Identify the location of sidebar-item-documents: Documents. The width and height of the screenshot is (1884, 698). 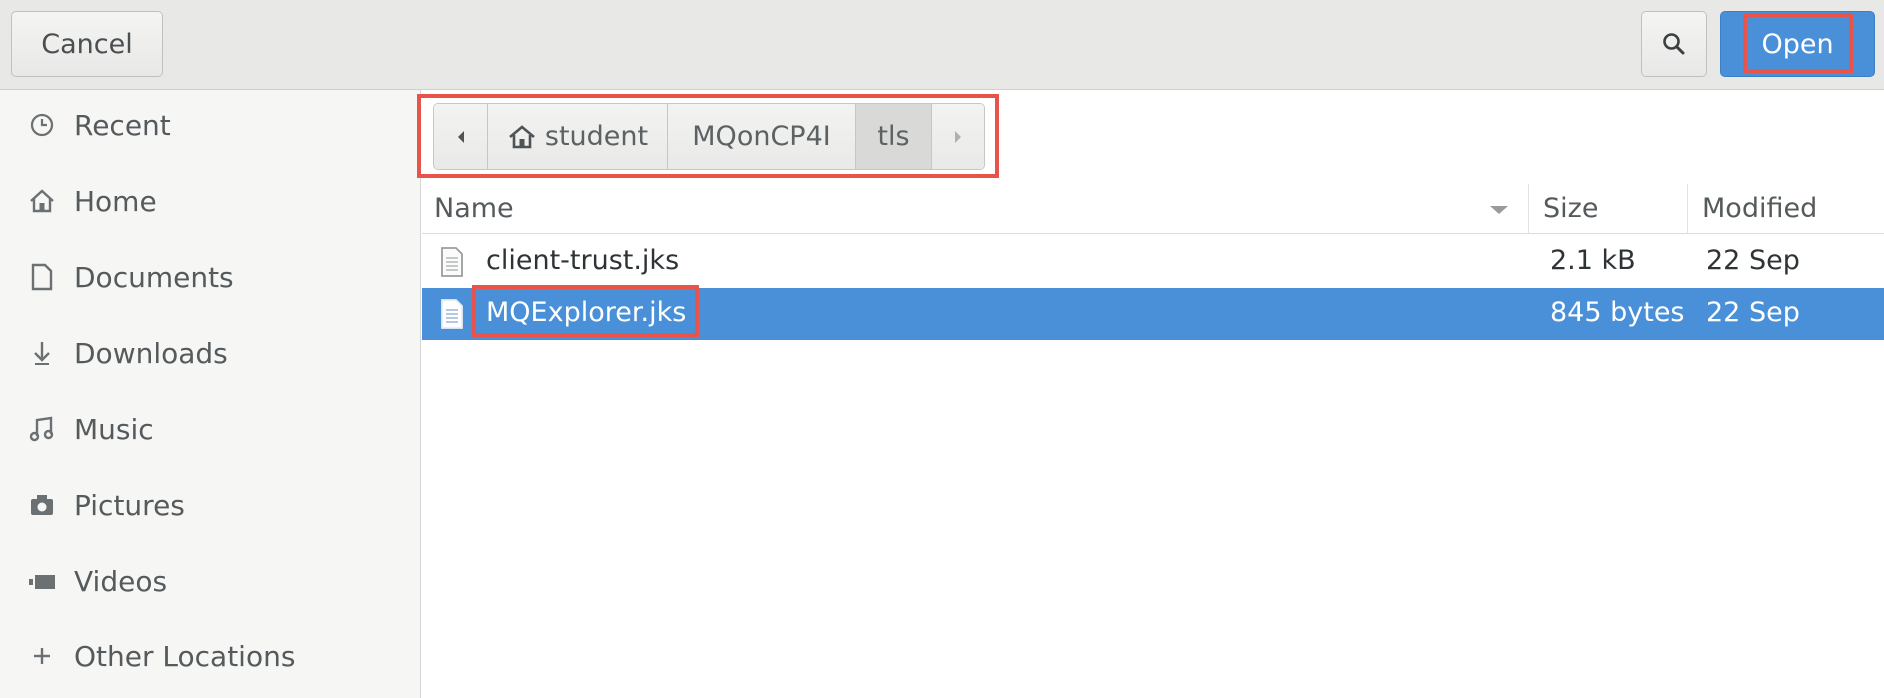
(210, 277).